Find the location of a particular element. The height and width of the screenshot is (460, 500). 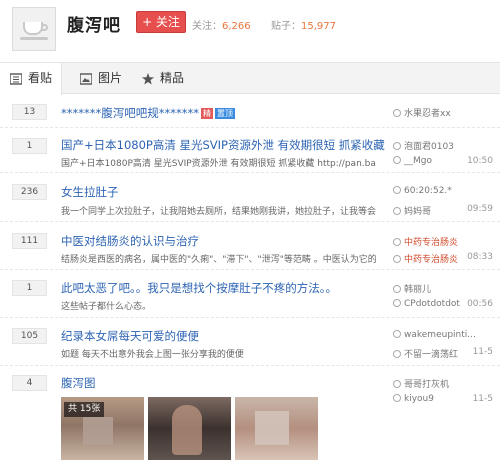

featured-badge: 精 is located at coordinates (207, 113).